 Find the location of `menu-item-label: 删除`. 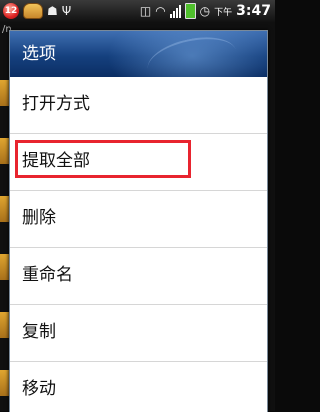

menu-item-label: 删除 is located at coordinates (39, 218).